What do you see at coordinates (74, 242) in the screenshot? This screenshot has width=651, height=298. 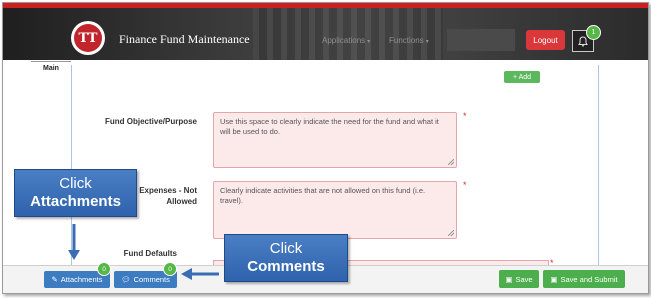 I see `arrow-down-icon` at bounding box center [74, 242].